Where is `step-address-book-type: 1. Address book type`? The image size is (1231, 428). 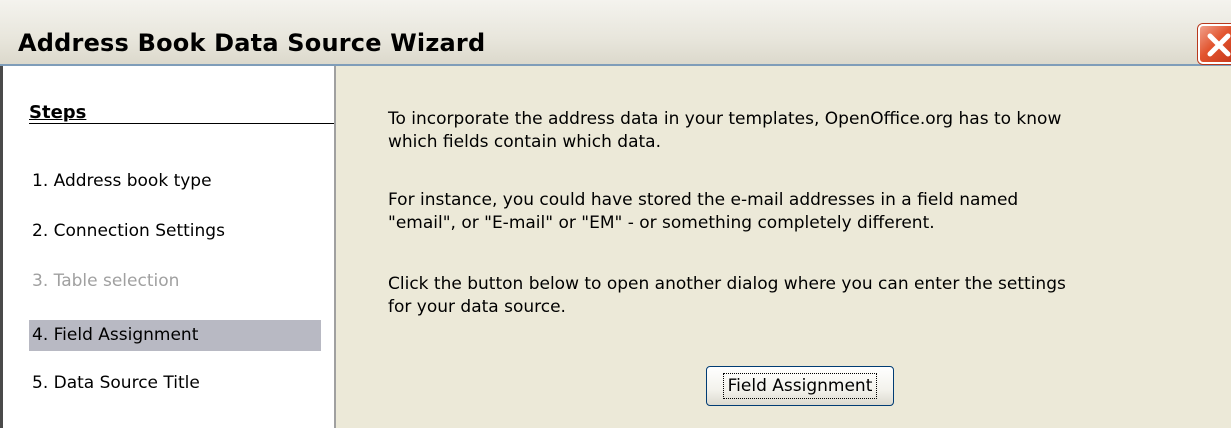
step-address-book-type: 1. Address book type is located at coordinates (175, 181).